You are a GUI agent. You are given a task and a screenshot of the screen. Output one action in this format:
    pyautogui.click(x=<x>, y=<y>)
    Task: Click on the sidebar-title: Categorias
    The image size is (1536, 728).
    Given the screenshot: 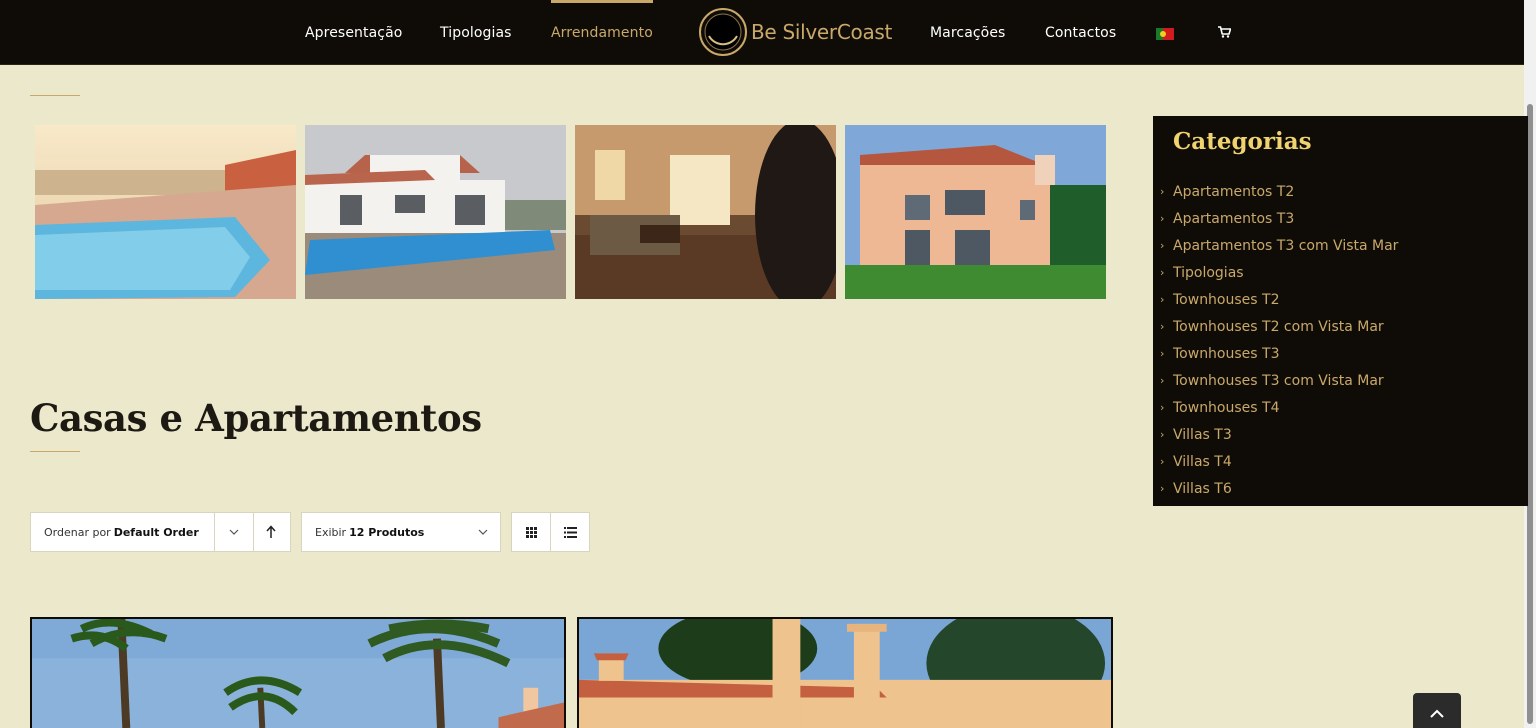 What is the action you would take?
    pyautogui.click(x=1242, y=141)
    